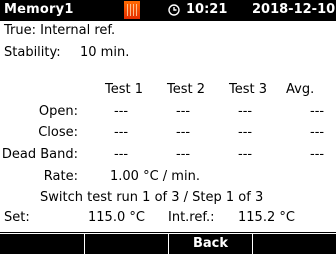 Image resolution: width=336 pixels, height=254 pixels. I want to click on column-header-test1: Test 1, so click(124, 89).